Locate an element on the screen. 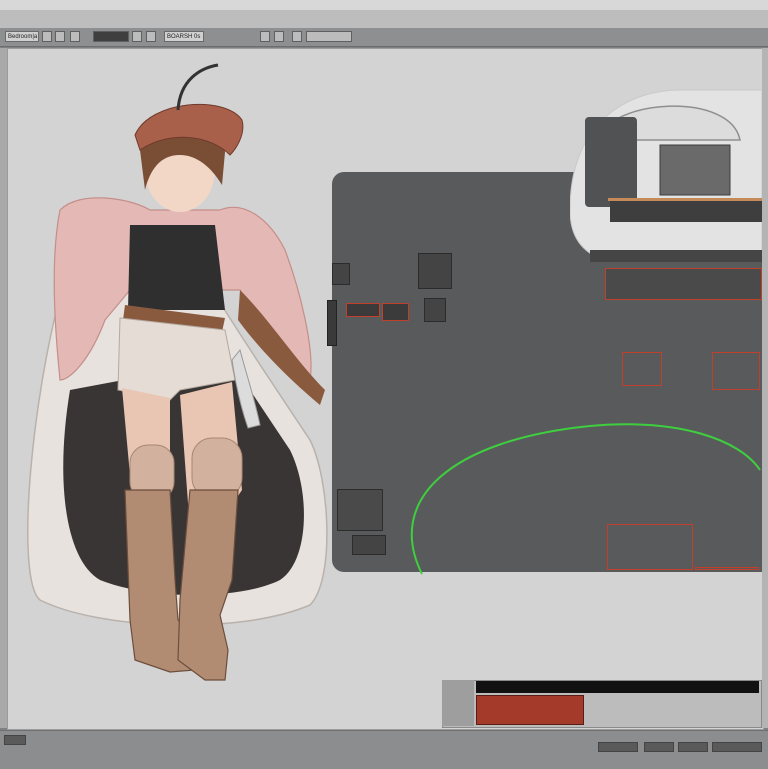 The height and width of the screenshot is (769, 768). status-tab-b is located at coordinates (618, 747).